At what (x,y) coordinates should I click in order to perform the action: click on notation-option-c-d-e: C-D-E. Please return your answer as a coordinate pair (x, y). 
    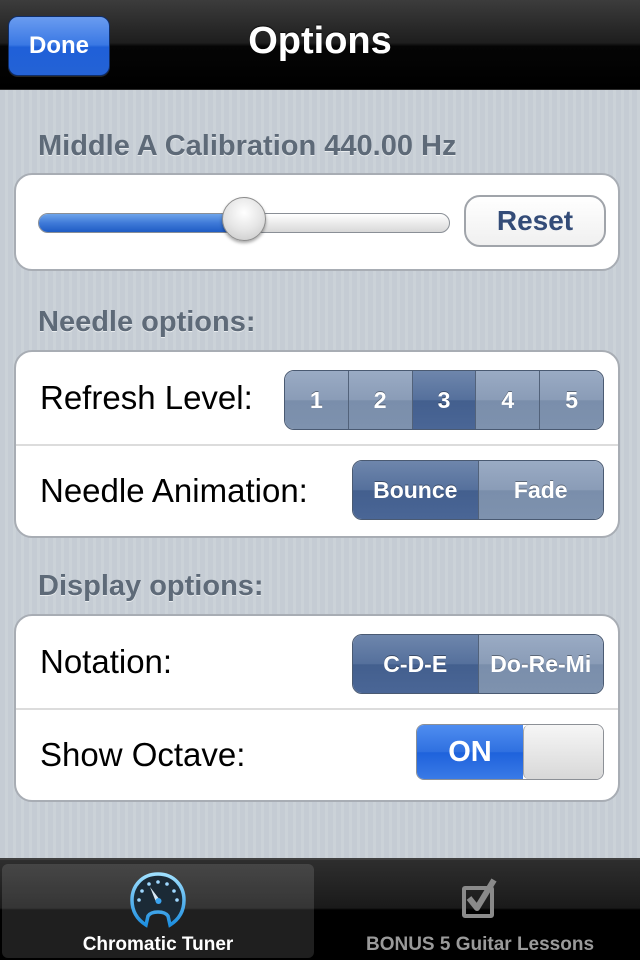
    Looking at the image, I should click on (415, 664).